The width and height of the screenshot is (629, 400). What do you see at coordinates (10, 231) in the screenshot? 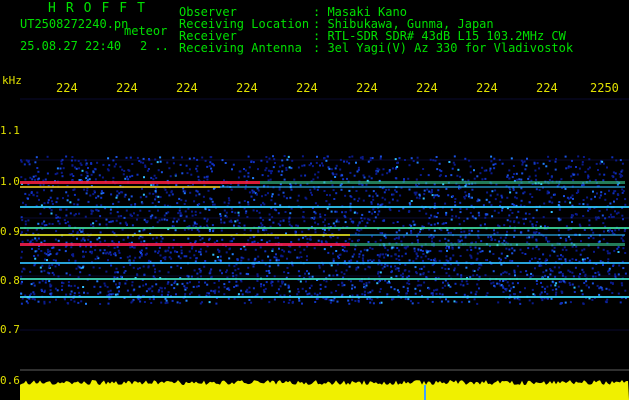
I see `freq-tick: 0.9` at bounding box center [10, 231].